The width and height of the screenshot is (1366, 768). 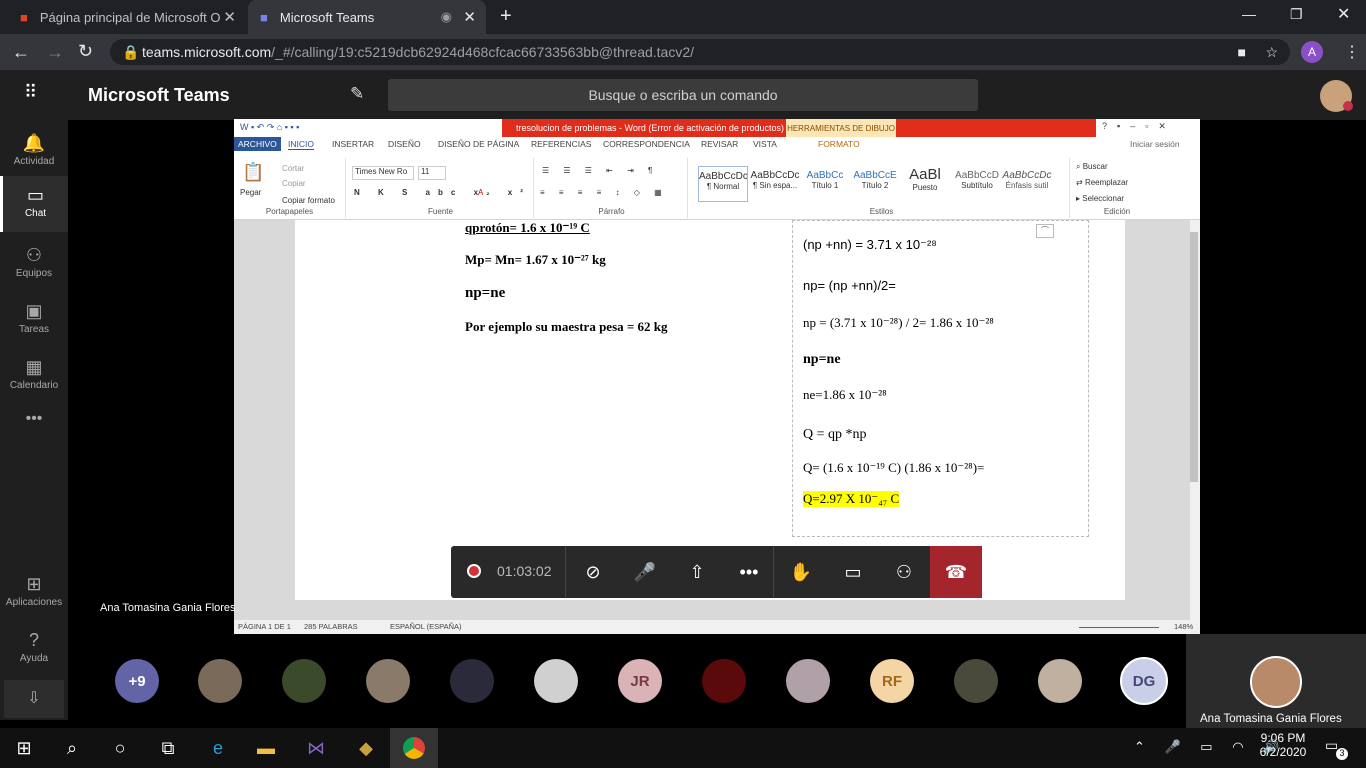 I want to click on visual-studio-icon: ⋈, so click(x=316, y=748).